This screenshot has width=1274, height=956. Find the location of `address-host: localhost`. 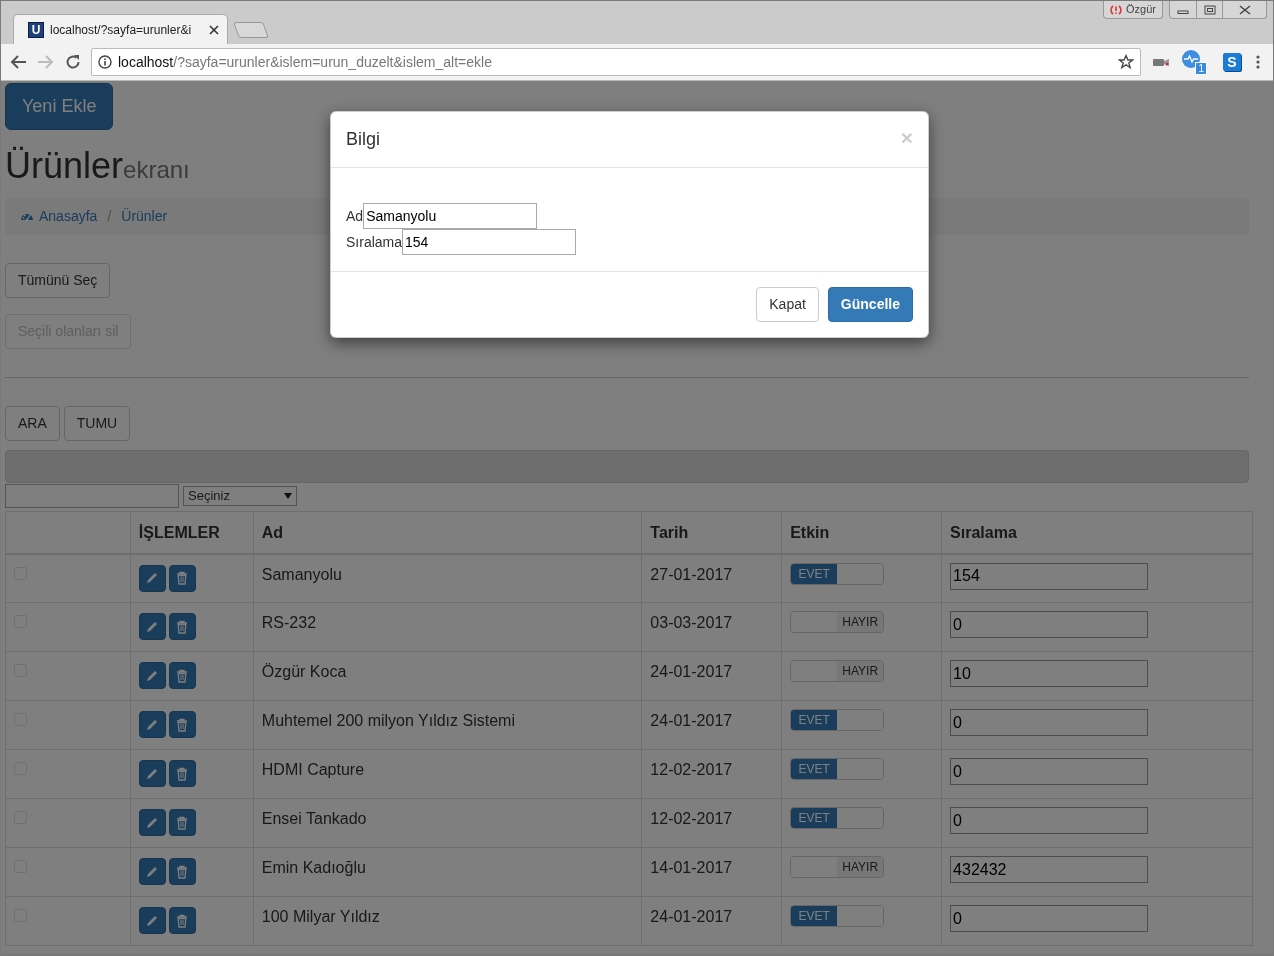

address-host: localhost is located at coordinates (146, 62).